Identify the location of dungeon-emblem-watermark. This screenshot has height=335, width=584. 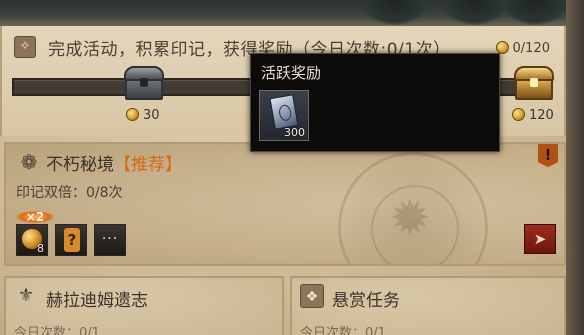
(413, 208).